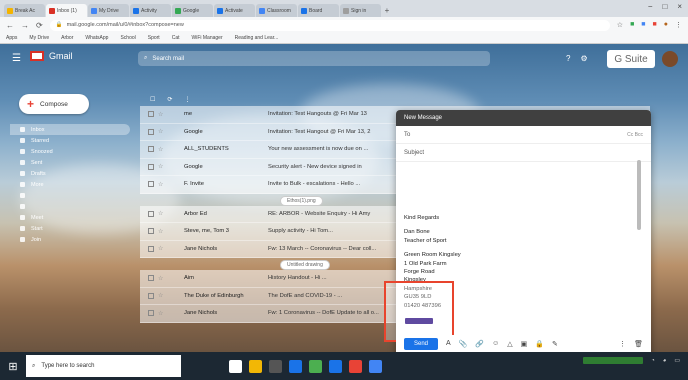  I want to click on subject-field: Subject, so click(523, 153).